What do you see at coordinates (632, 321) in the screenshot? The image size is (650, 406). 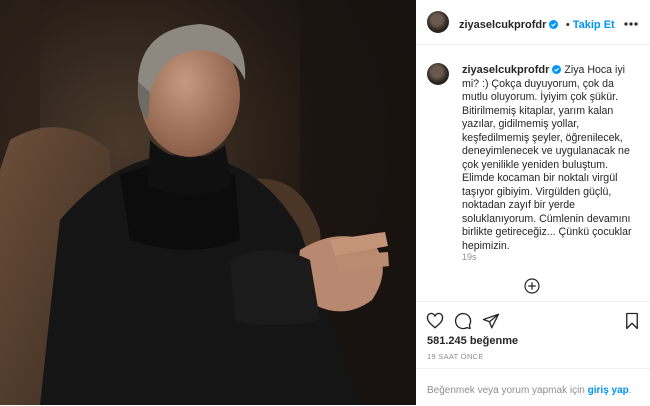 I see `bookmark-icon` at bounding box center [632, 321].